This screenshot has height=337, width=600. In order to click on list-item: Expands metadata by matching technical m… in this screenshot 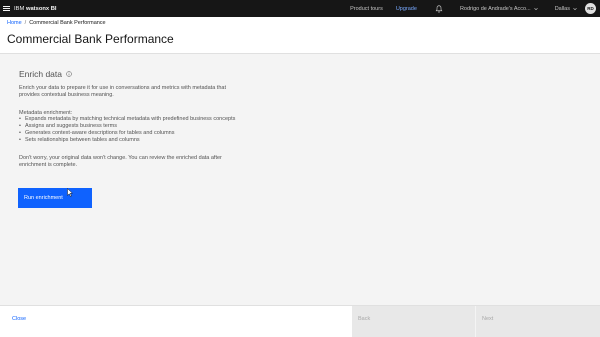, I will do `click(127, 119)`.